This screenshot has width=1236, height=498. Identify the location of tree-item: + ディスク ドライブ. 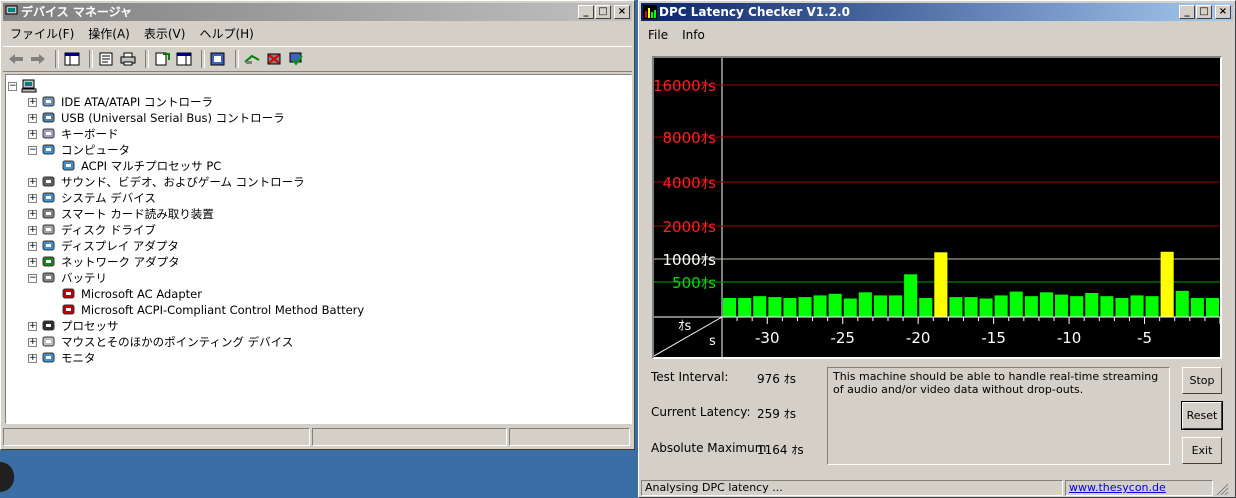
(92, 230).